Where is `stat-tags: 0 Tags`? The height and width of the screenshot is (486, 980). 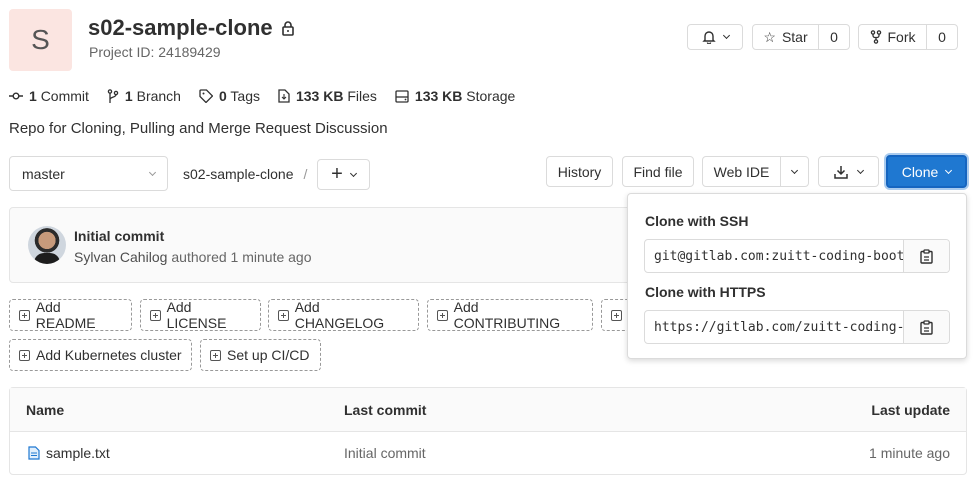
stat-tags: 0 Tags is located at coordinates (229, 96).